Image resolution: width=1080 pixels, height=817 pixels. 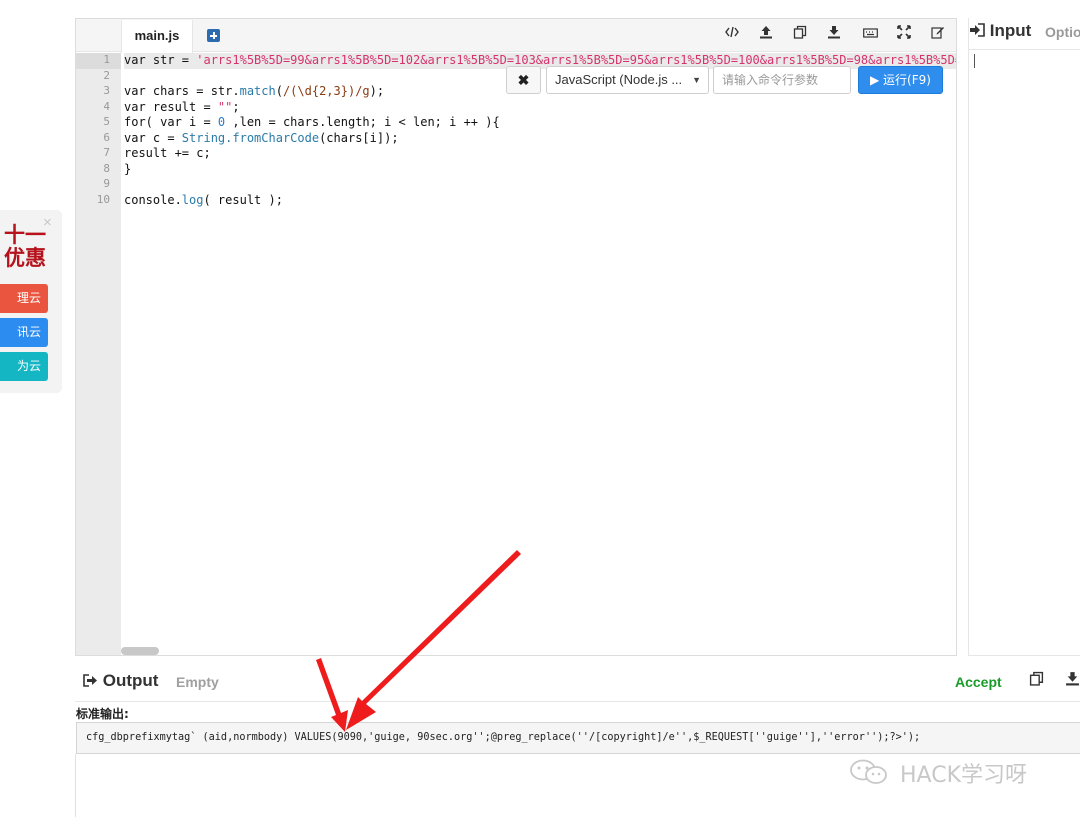 I want to click on annotation-arrows, so click(x=418, y=641).